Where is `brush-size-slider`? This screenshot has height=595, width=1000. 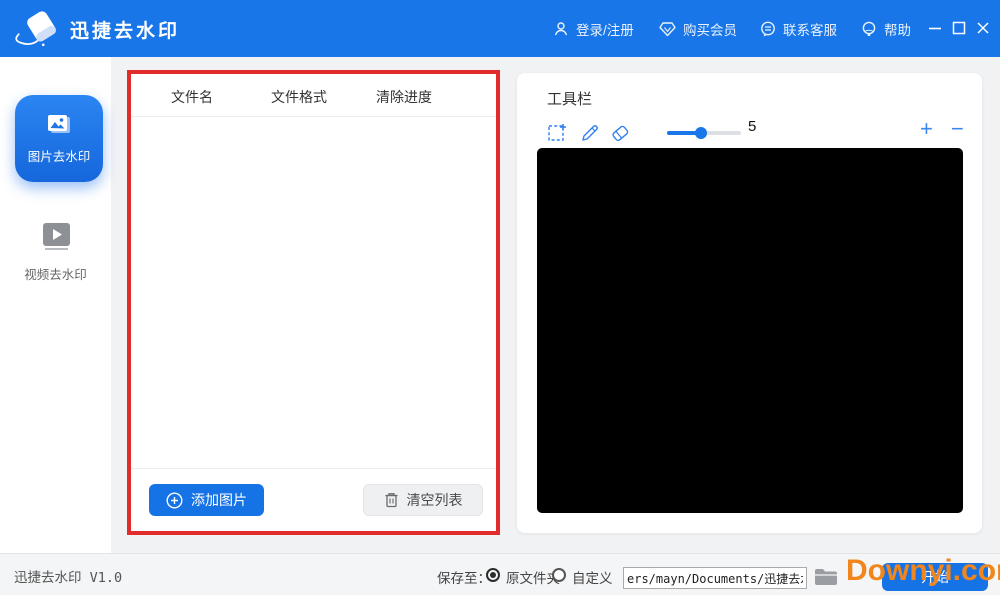
brush-size-slider is located at coordinates (704, 133).